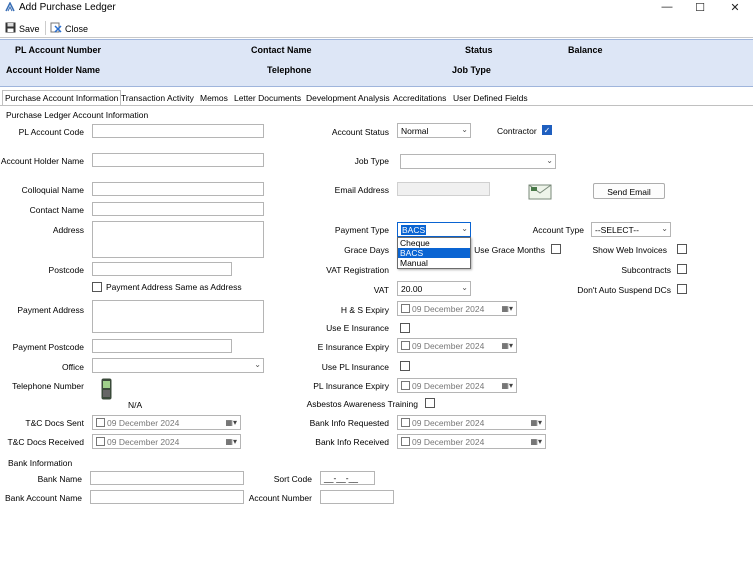  I want to click on label-contractor: Contractor, so click(517, 131).